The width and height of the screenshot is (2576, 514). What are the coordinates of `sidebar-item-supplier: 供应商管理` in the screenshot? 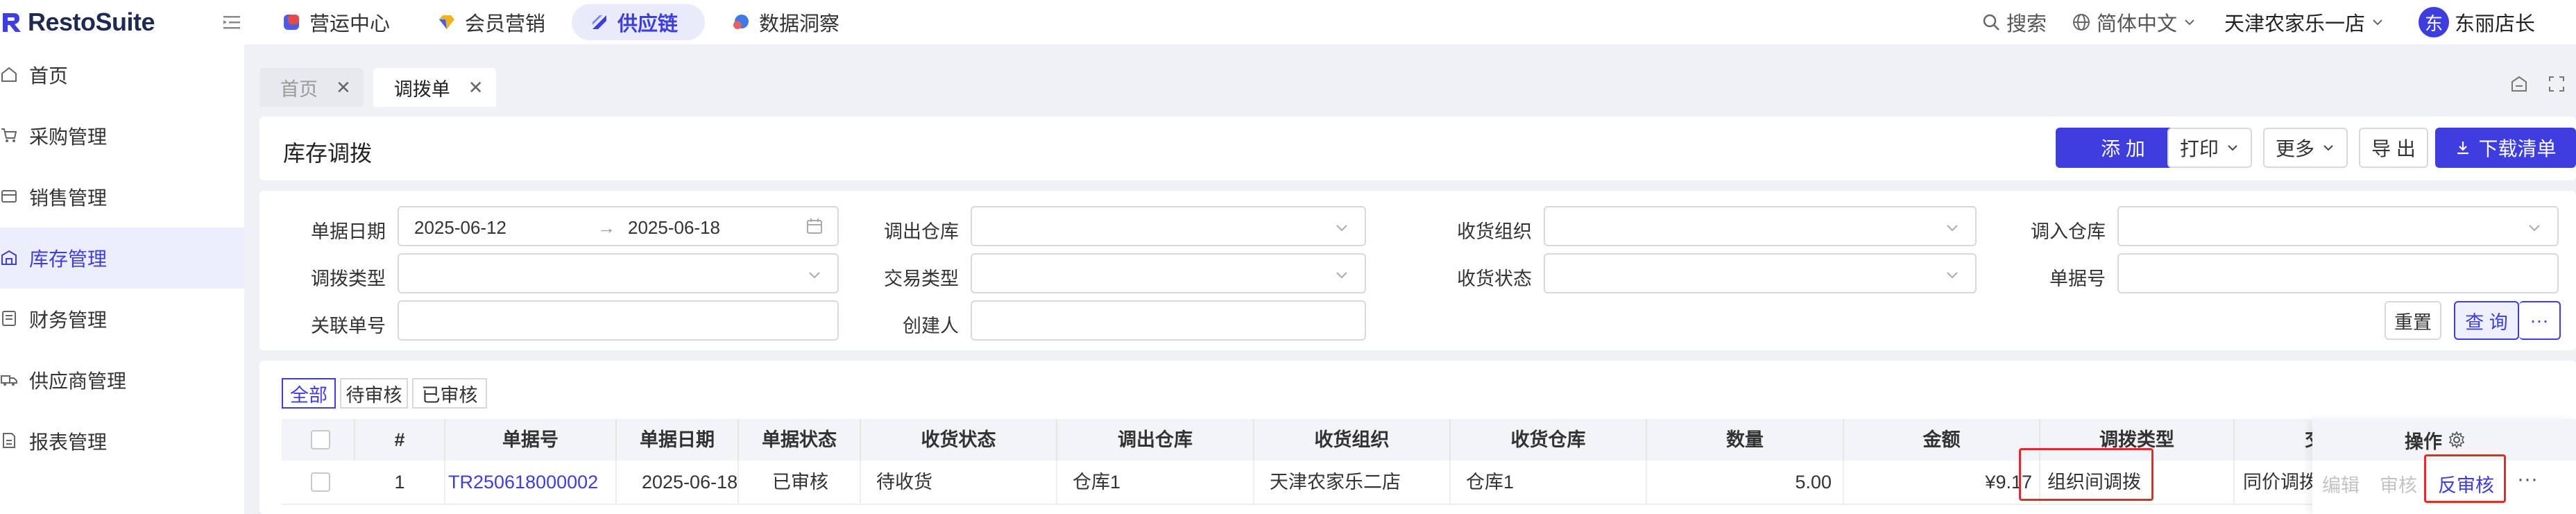 It's located at (122, 380).